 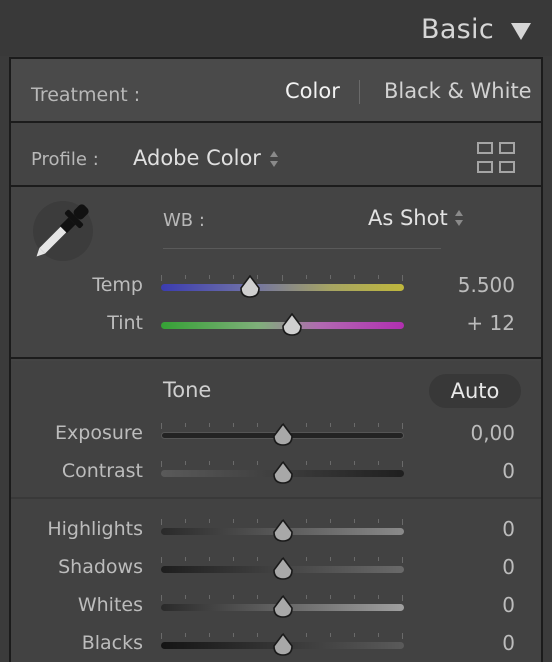 What do you see at coordinates (470, 529) in the screenshot?
I see `highlights-value: 0` at bounding box center [470, 529].